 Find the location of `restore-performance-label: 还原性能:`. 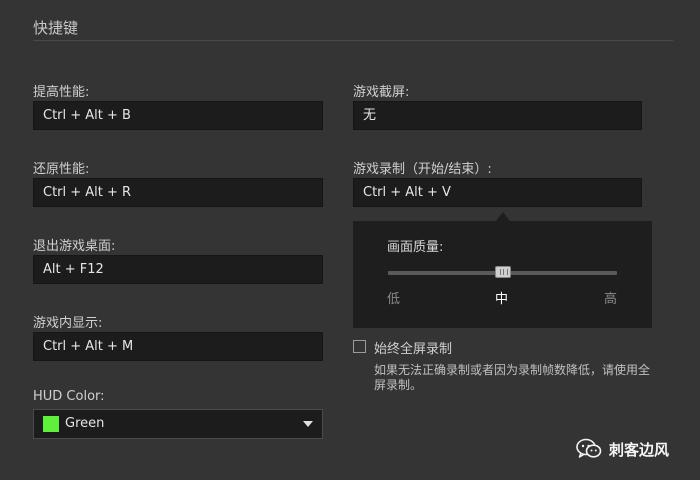

restore-performance-label: 还原性能: is located at coordinates (61, 169).